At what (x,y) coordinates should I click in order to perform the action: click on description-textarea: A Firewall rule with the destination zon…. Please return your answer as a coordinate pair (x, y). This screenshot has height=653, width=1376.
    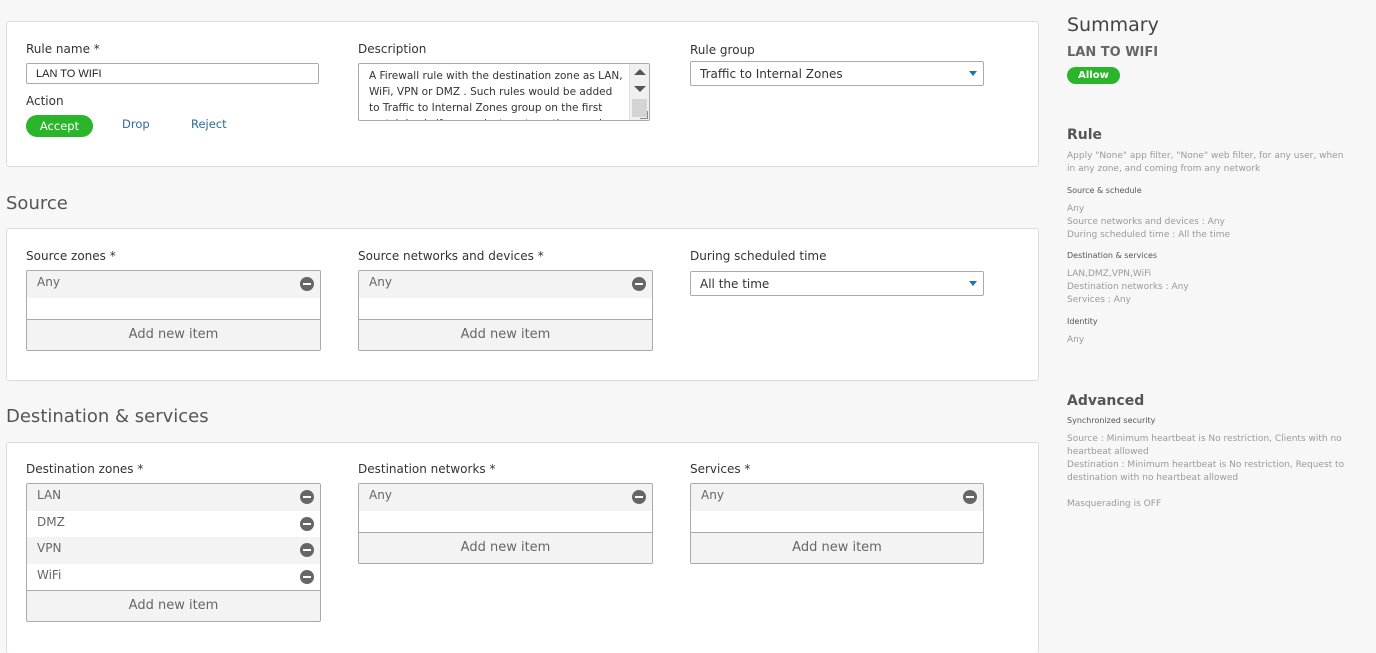
    Looking at the image, I should click on (504, 92).